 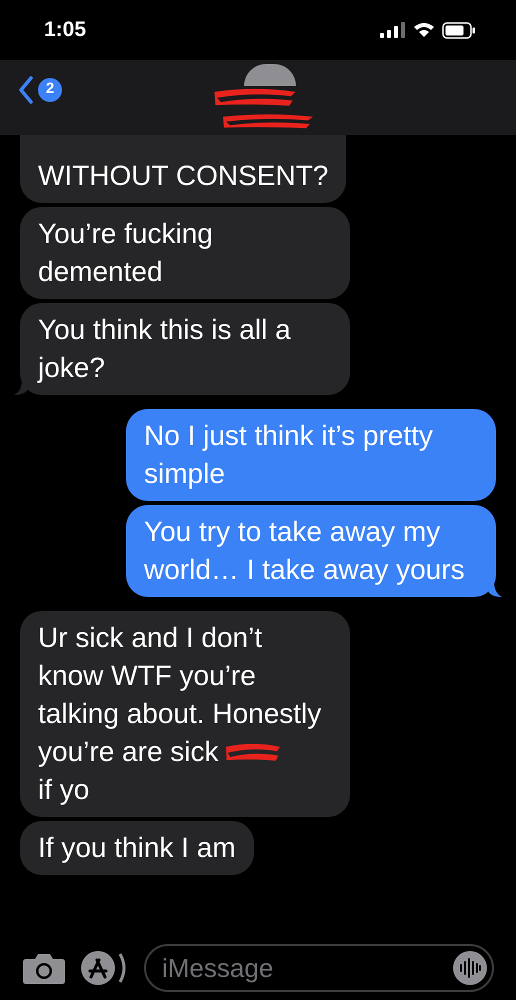 What do you see at coordinates (424, 30) in the screenshot?
I see `wifi-icon` at bounding box center [424, 30].